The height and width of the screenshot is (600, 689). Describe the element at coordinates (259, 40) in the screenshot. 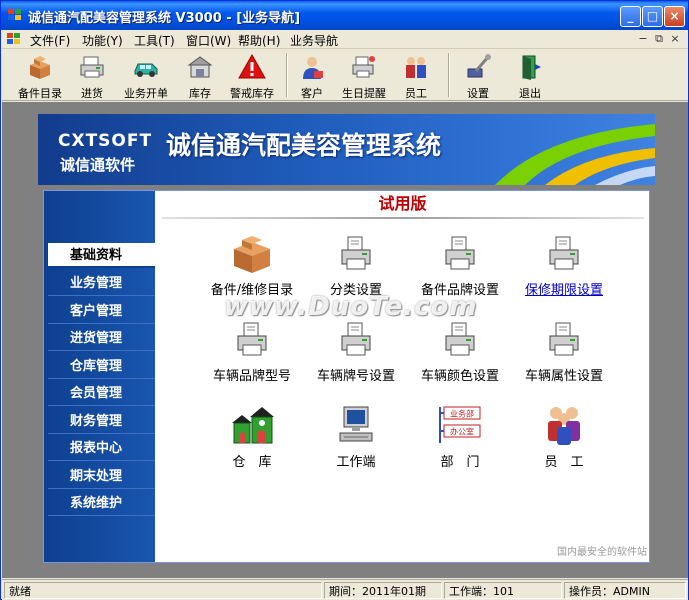

I see `menu-help: 帮助(H)` at that location.